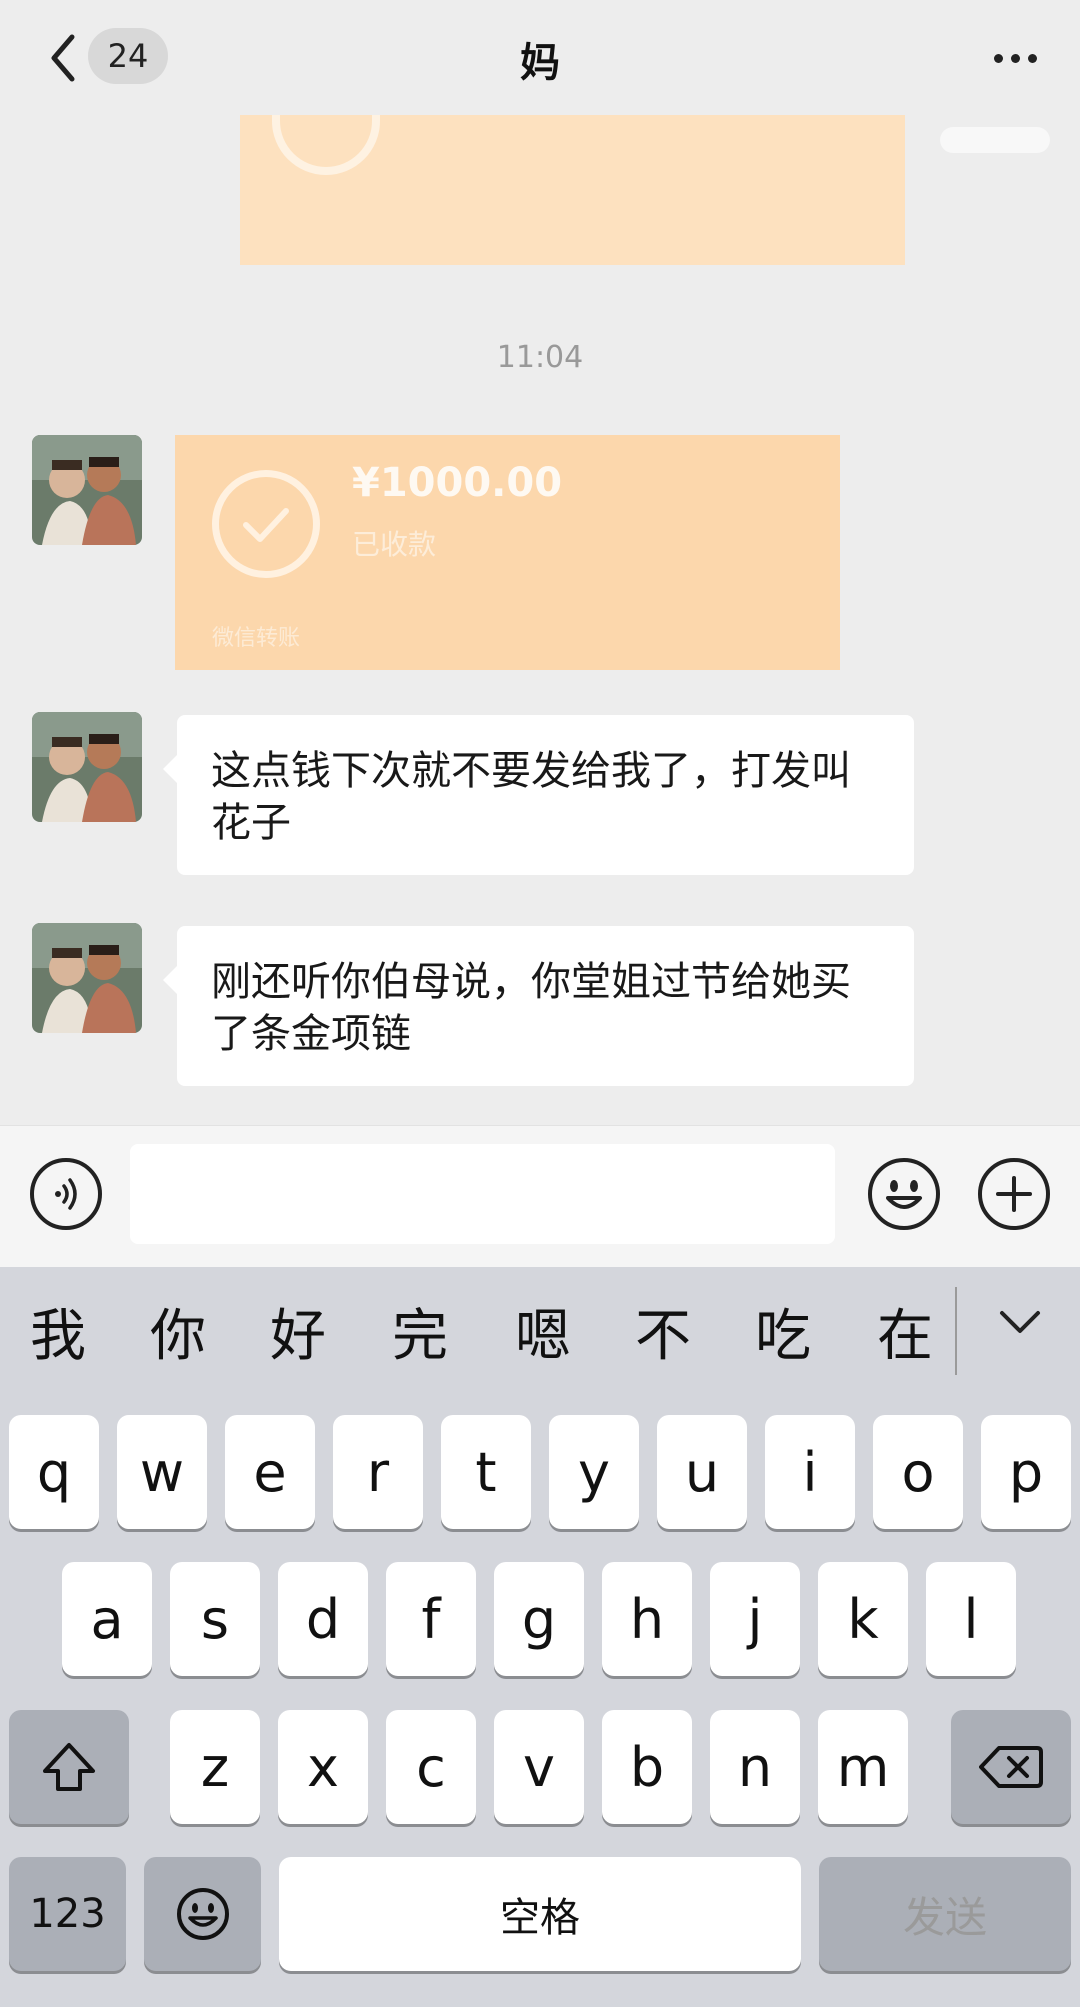  I want to click on key-t: t, so click(486, 1472).